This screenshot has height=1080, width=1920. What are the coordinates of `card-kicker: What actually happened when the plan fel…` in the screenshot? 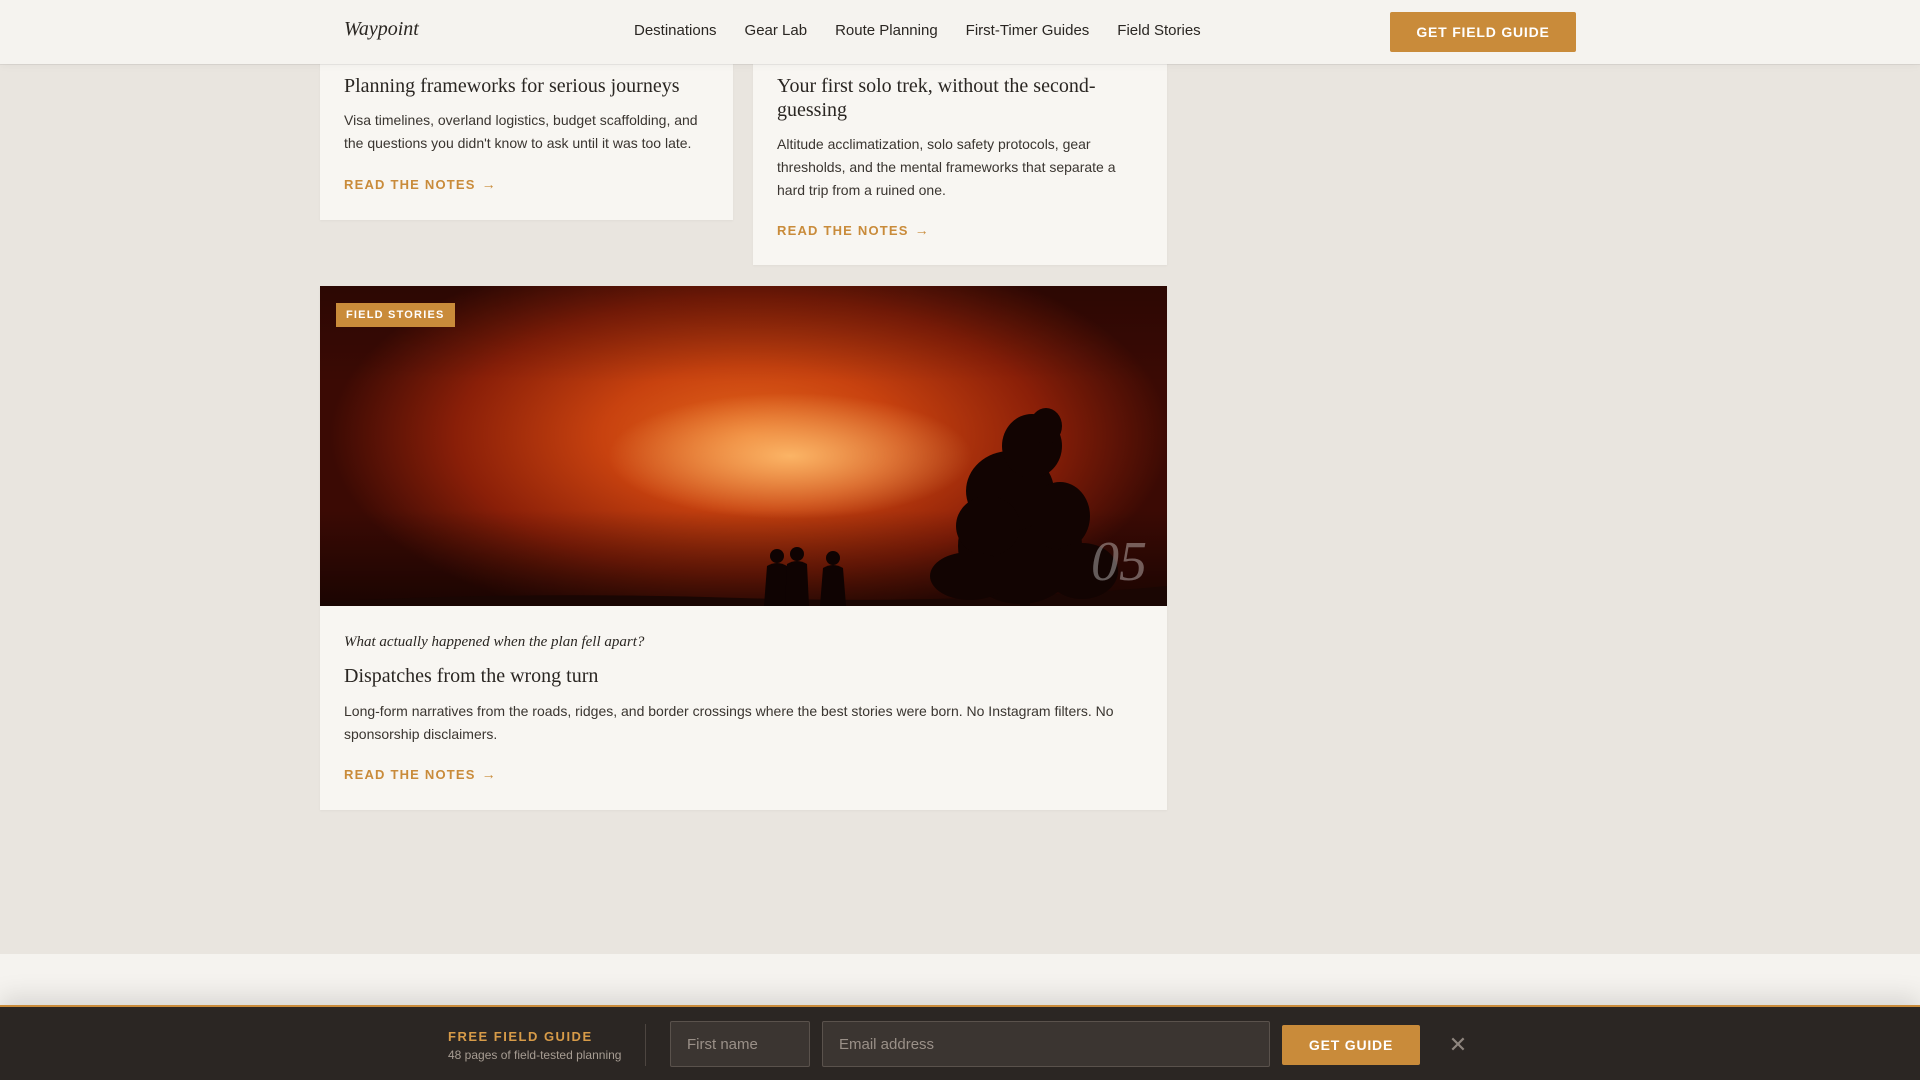 It's located at (494, 642).